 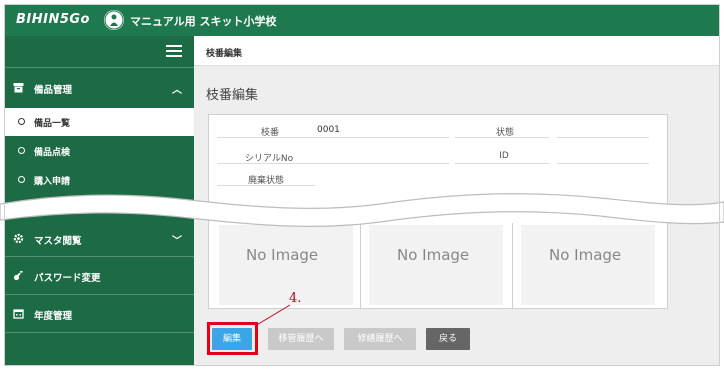 I want to click on sidebar-subitem-inspection: 備品点検, so click(x=99, y=151).